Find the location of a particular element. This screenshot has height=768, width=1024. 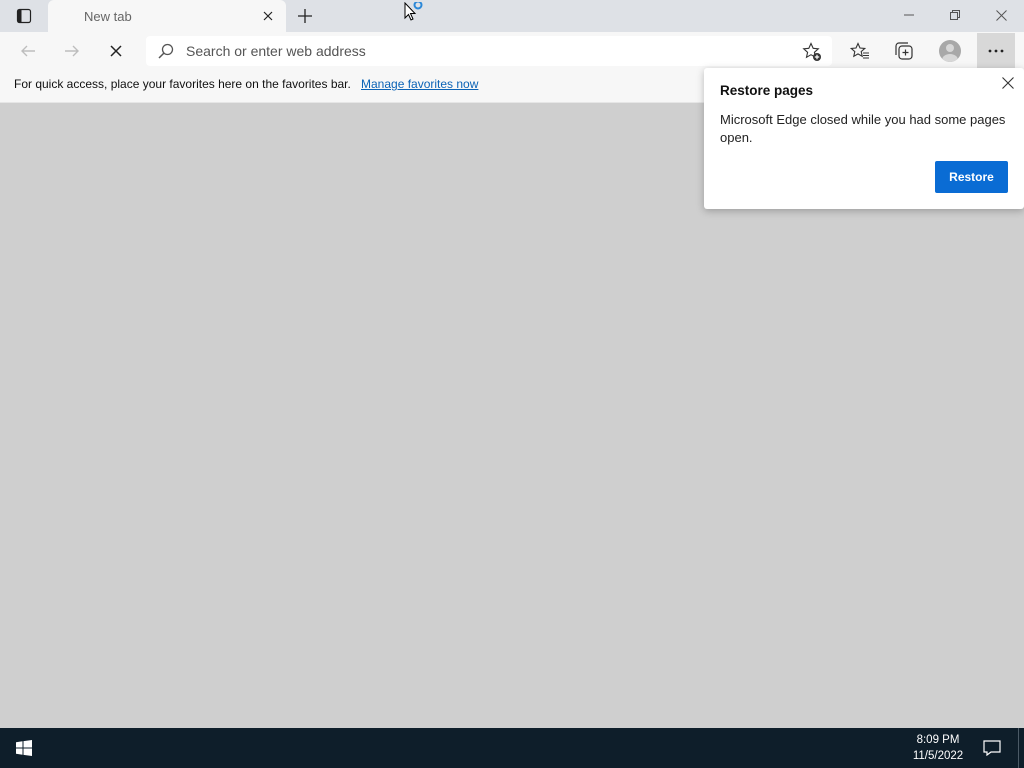

search-icon is located at coordinates (166, 51).